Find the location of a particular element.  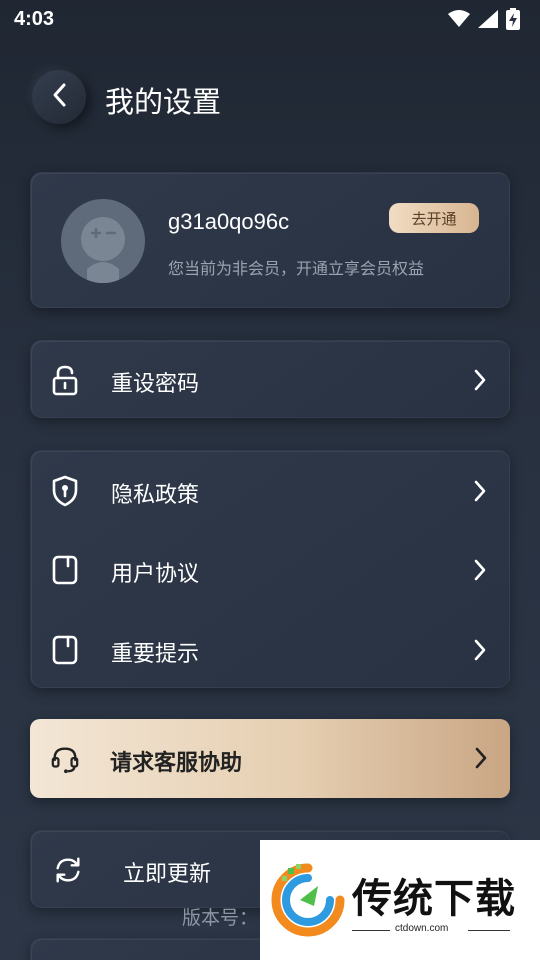

menu-item-important-notice: 重要提示 is located at coordinates (270, 650).